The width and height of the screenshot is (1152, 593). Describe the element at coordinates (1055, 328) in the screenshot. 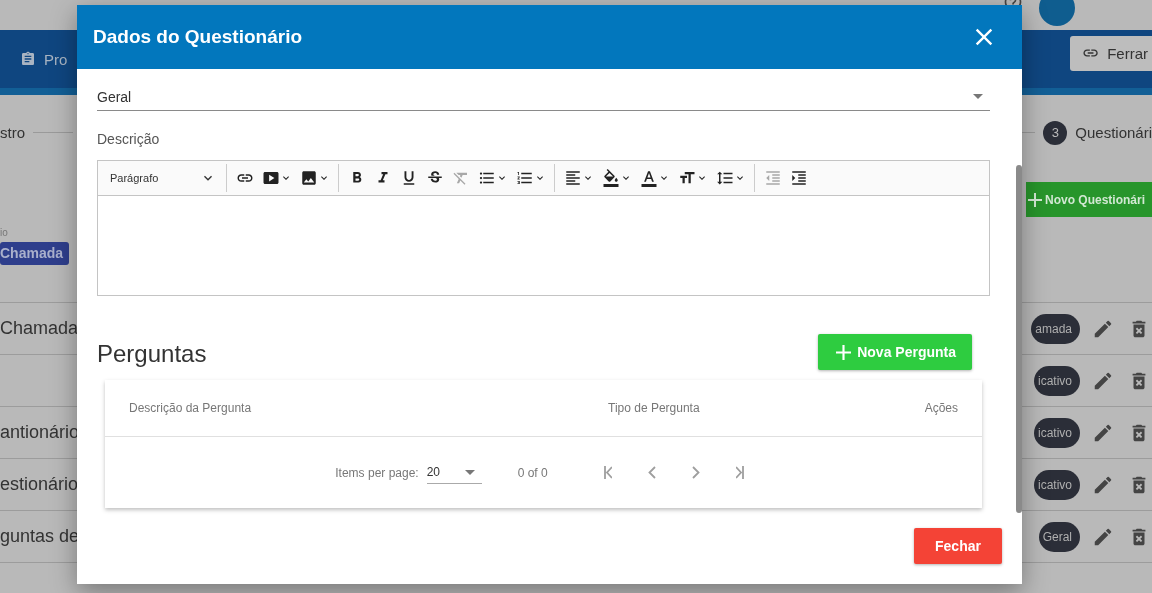

I see `type-chip: amada` at that location.